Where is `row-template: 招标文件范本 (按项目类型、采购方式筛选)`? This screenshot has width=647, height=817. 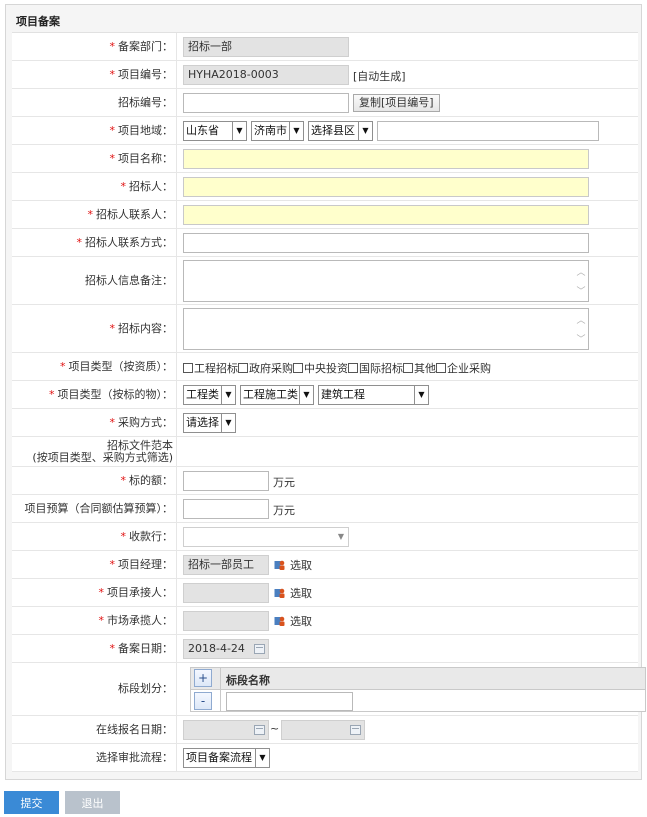
row-template: 招标文件范本 (按项目类型、采购方式筛选) is located at coordinates (325, 452).